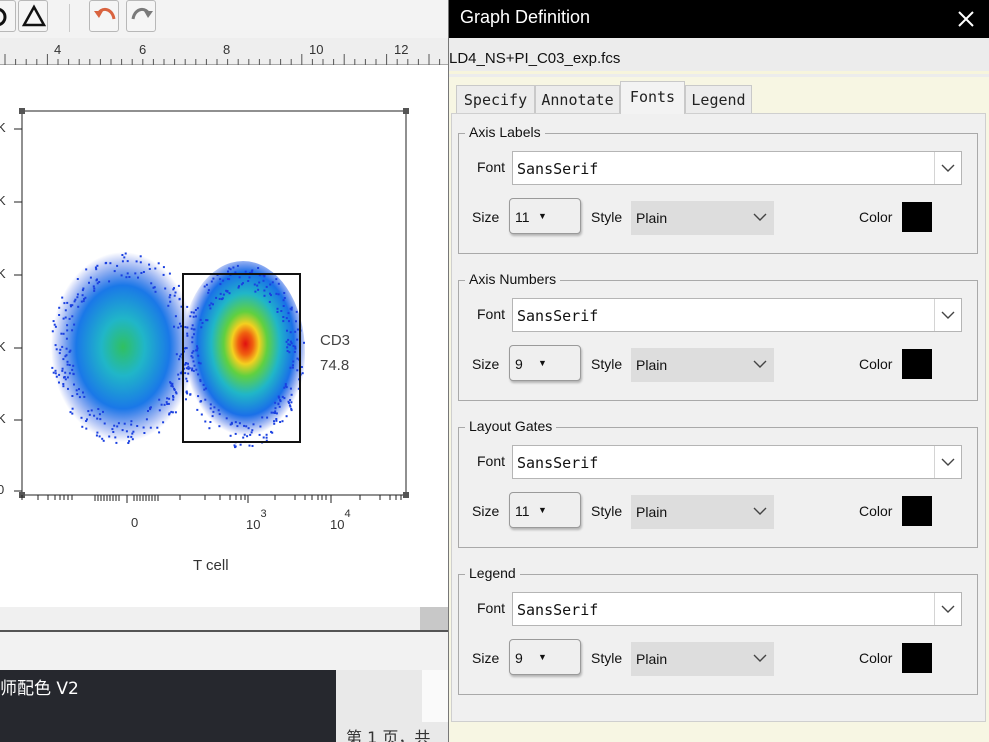  What do you see at coordinates (3, 17) in the screenshot?
I see `cycle-icon` at bounding box center [3, 17].